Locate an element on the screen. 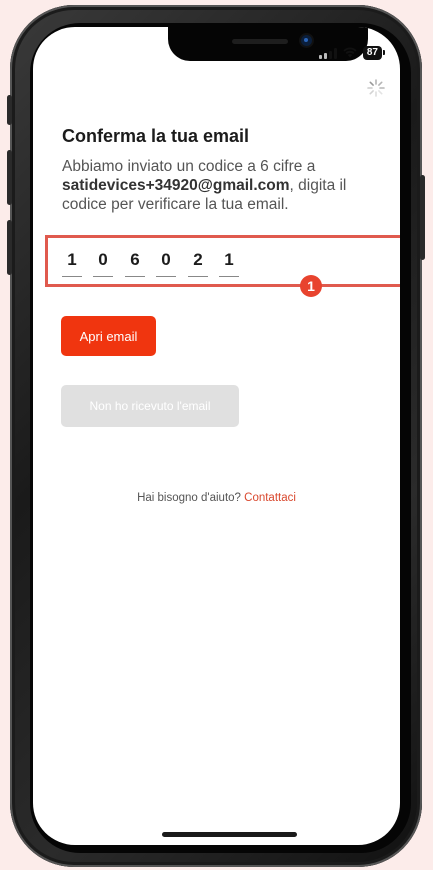  volume-up-button is located at coordinates (9, 177).